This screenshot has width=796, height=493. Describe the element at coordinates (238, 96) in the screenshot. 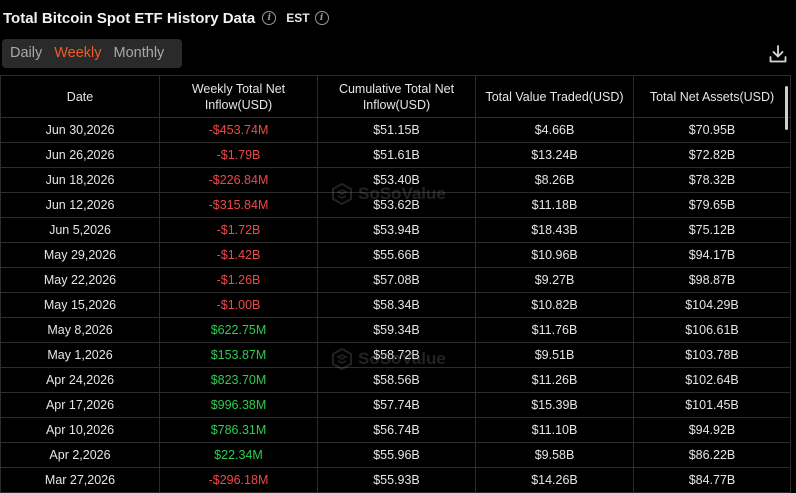

I see `column-header-weekly-inflow: Weekly Total Net Inflow(USD)` at that location.